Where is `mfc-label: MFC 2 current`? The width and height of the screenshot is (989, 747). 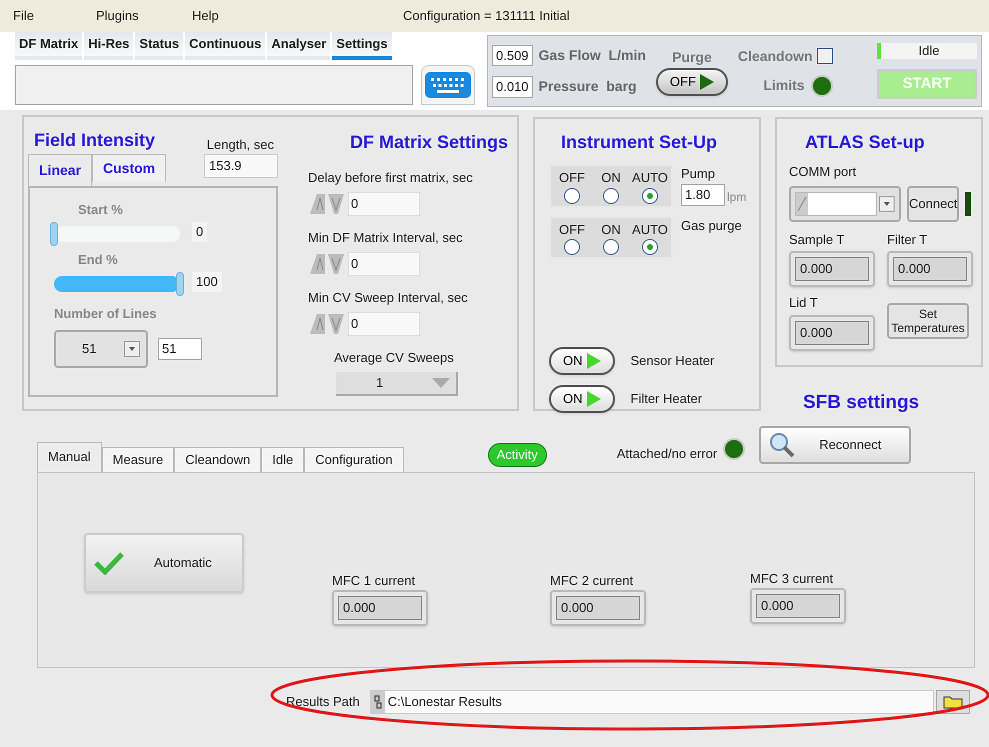
mfc-label: MFC 2 current is located at coordinates (592, 581).